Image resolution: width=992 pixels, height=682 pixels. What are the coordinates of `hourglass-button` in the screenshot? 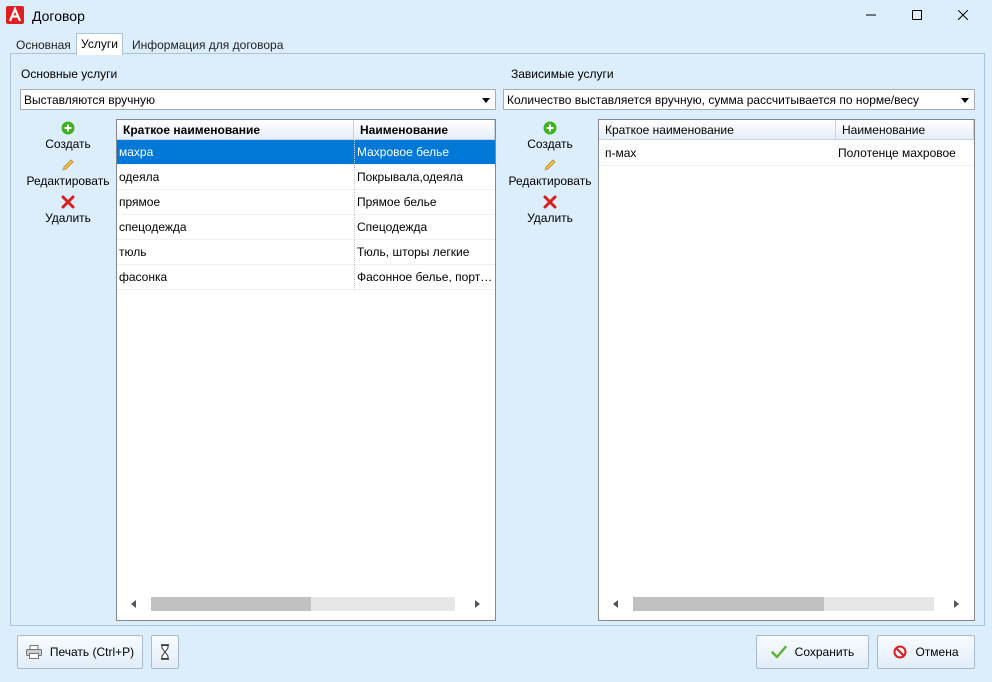 It's located at (165, 652).